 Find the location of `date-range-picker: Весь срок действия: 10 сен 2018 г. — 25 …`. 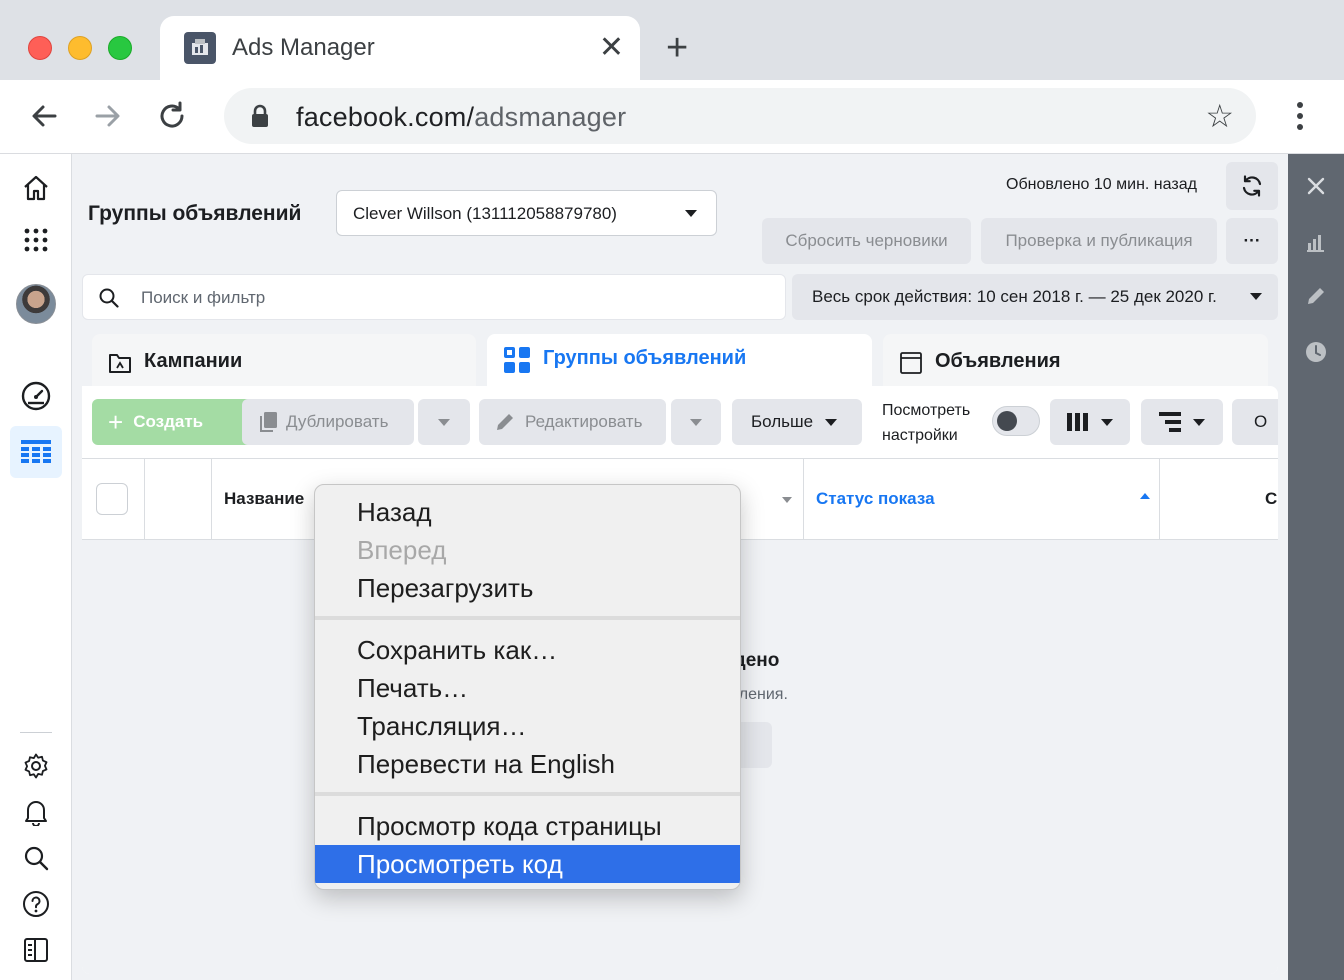

date-range-picker: Весь срок действия: 10 сен 2018 г. — 25 … is located at coordinates (1035, 297).